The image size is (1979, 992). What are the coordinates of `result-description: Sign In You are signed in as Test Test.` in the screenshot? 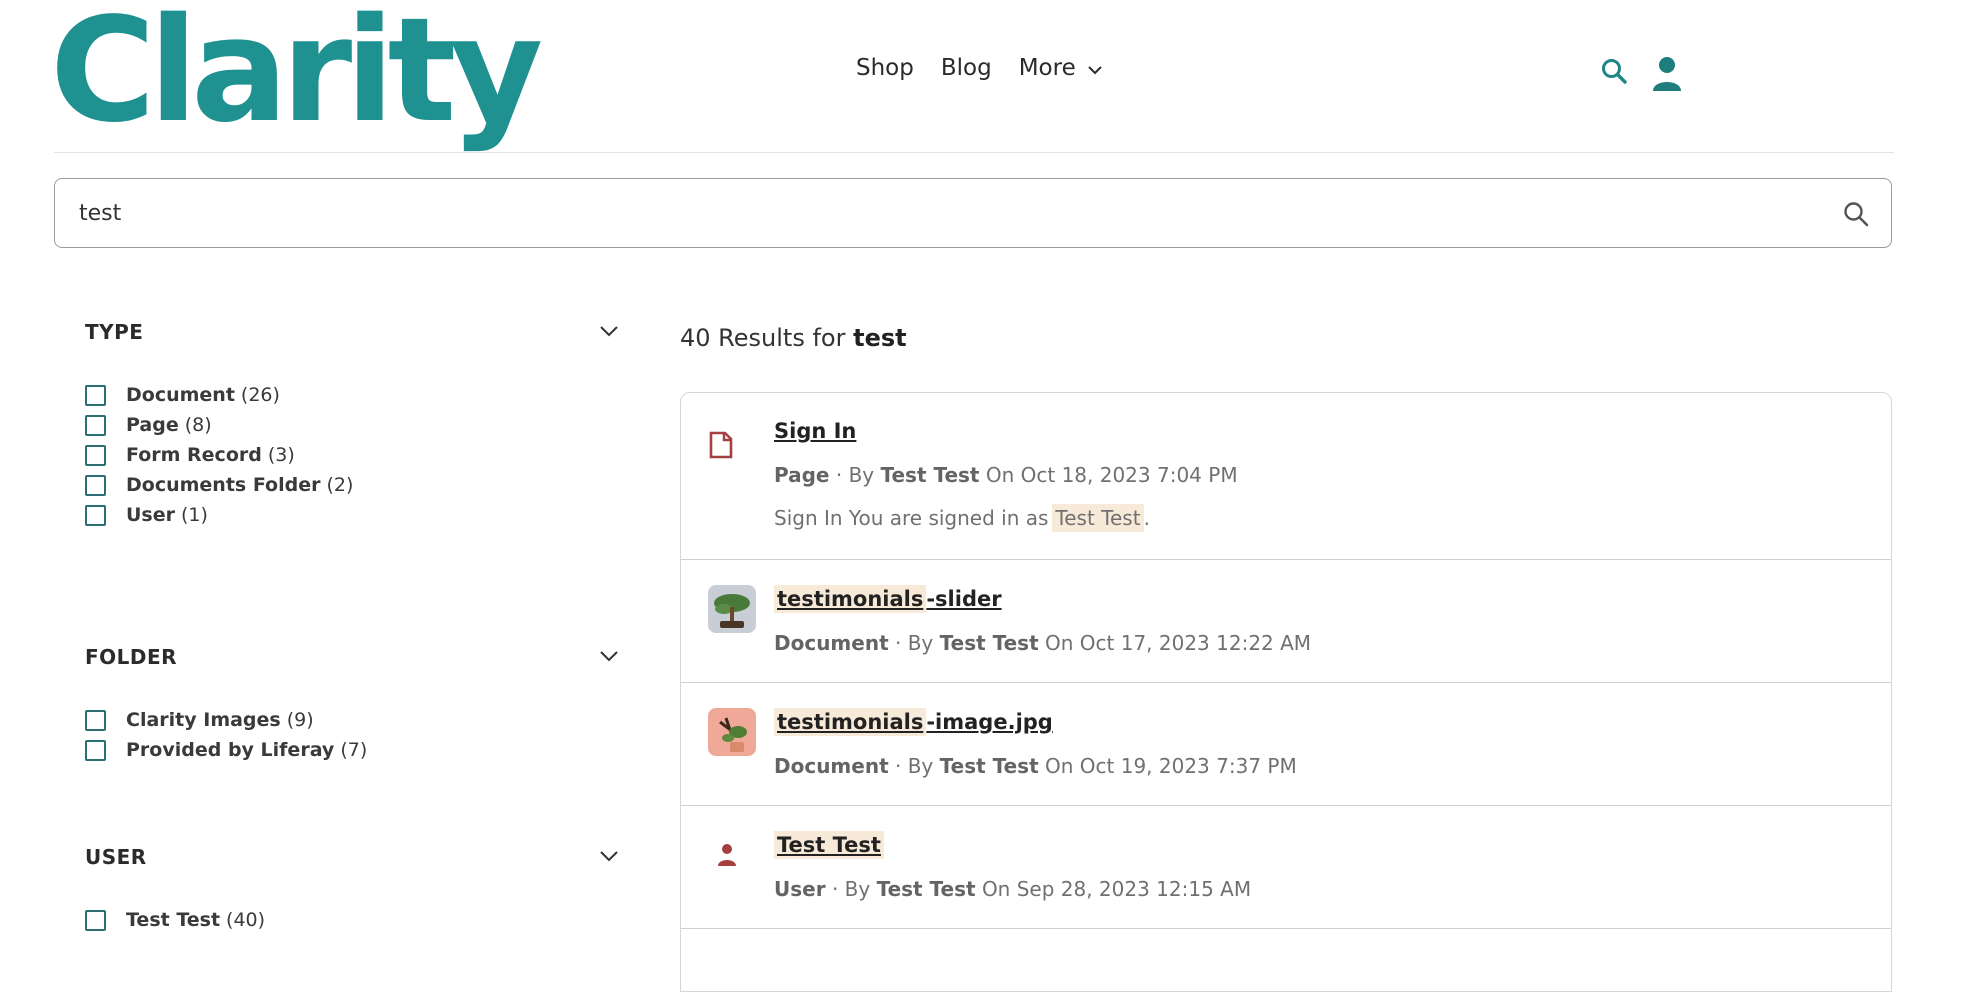 It's located at (962, 518).